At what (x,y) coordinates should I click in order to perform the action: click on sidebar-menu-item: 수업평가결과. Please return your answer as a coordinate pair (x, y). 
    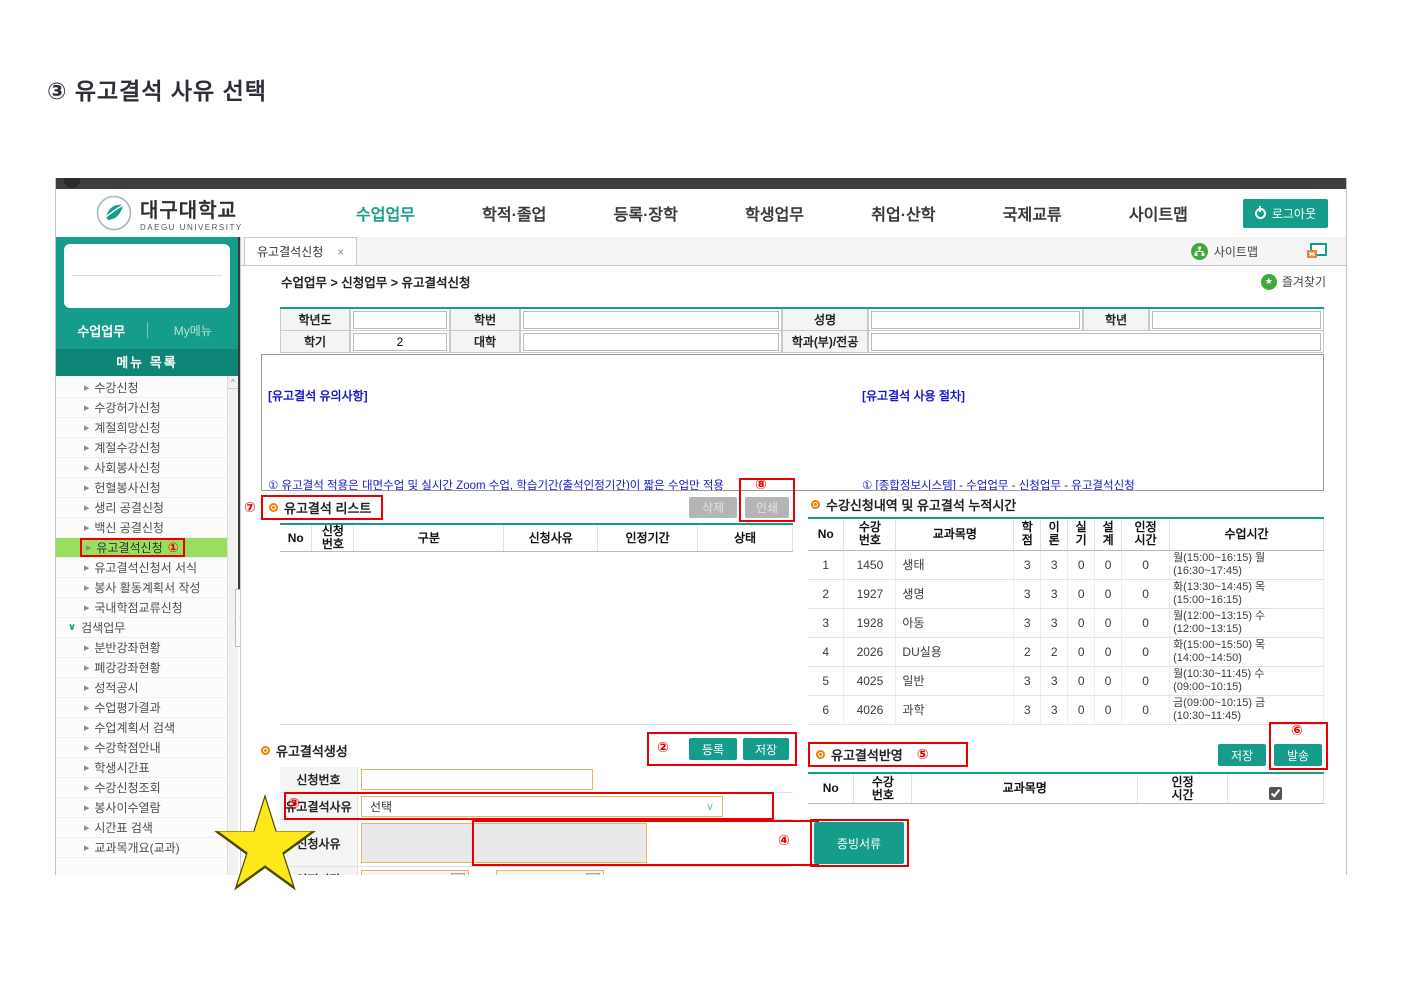
    Looking at the image, I should click on (141, 708).